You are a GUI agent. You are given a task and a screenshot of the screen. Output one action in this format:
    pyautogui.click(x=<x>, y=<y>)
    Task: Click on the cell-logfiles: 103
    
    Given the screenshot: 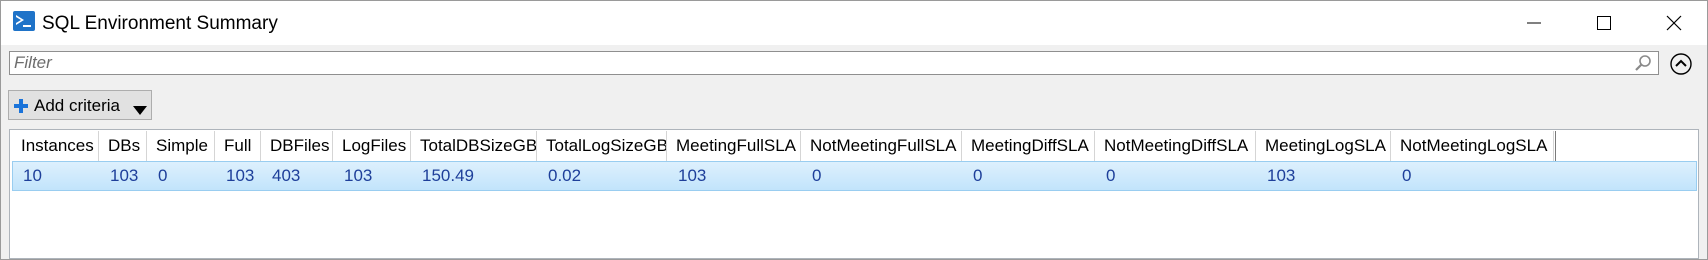 What is the action you would take?
    pyautogui.click(x=358, y=175)
    